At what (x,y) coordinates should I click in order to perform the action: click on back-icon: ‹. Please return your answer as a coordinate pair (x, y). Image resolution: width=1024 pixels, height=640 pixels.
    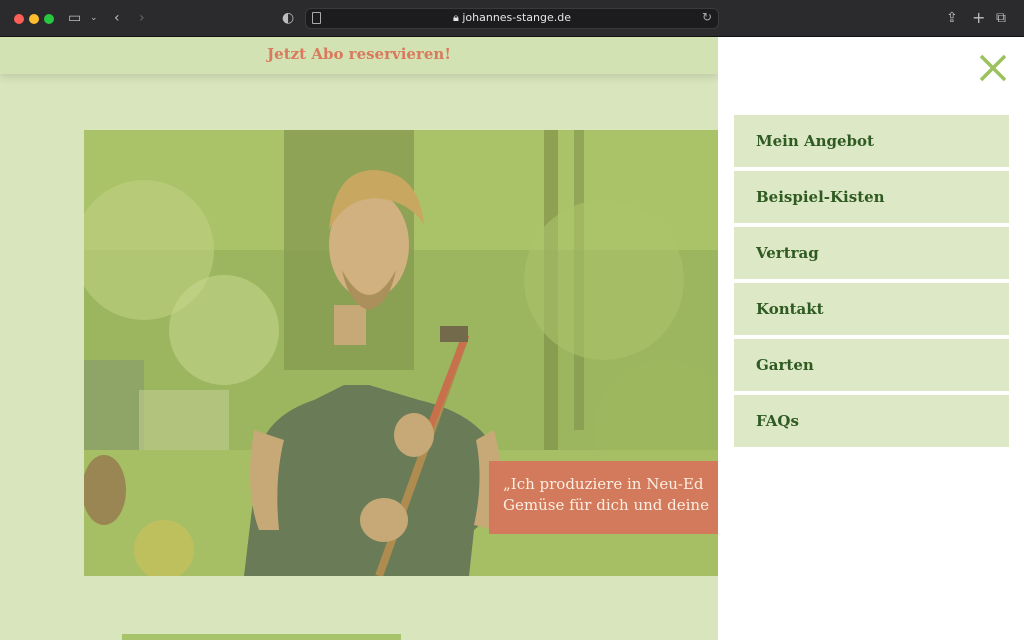
    Looking at the image, I should click on (117, 18).